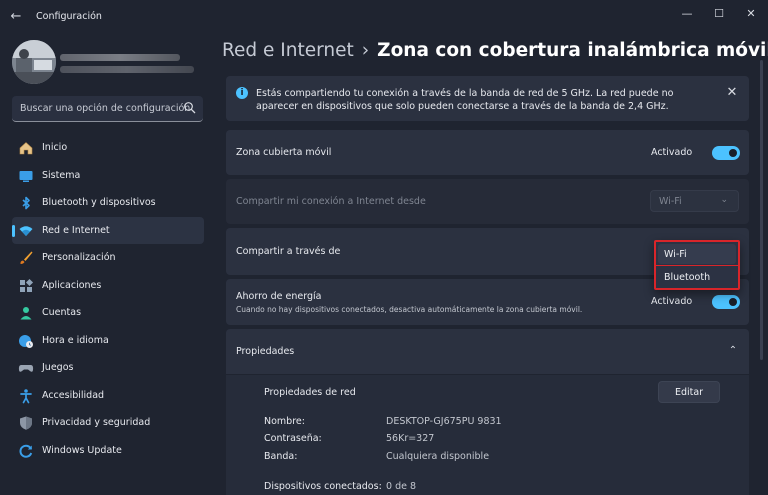 This screenshot has height=495, width=768. I want to click on power-saving-toggle, so click(726, 302).